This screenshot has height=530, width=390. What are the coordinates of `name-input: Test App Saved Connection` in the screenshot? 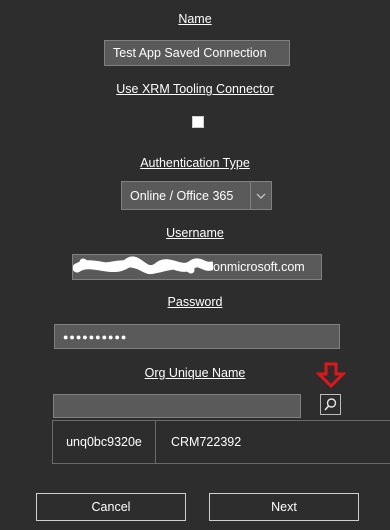 It's located at (197, 53).